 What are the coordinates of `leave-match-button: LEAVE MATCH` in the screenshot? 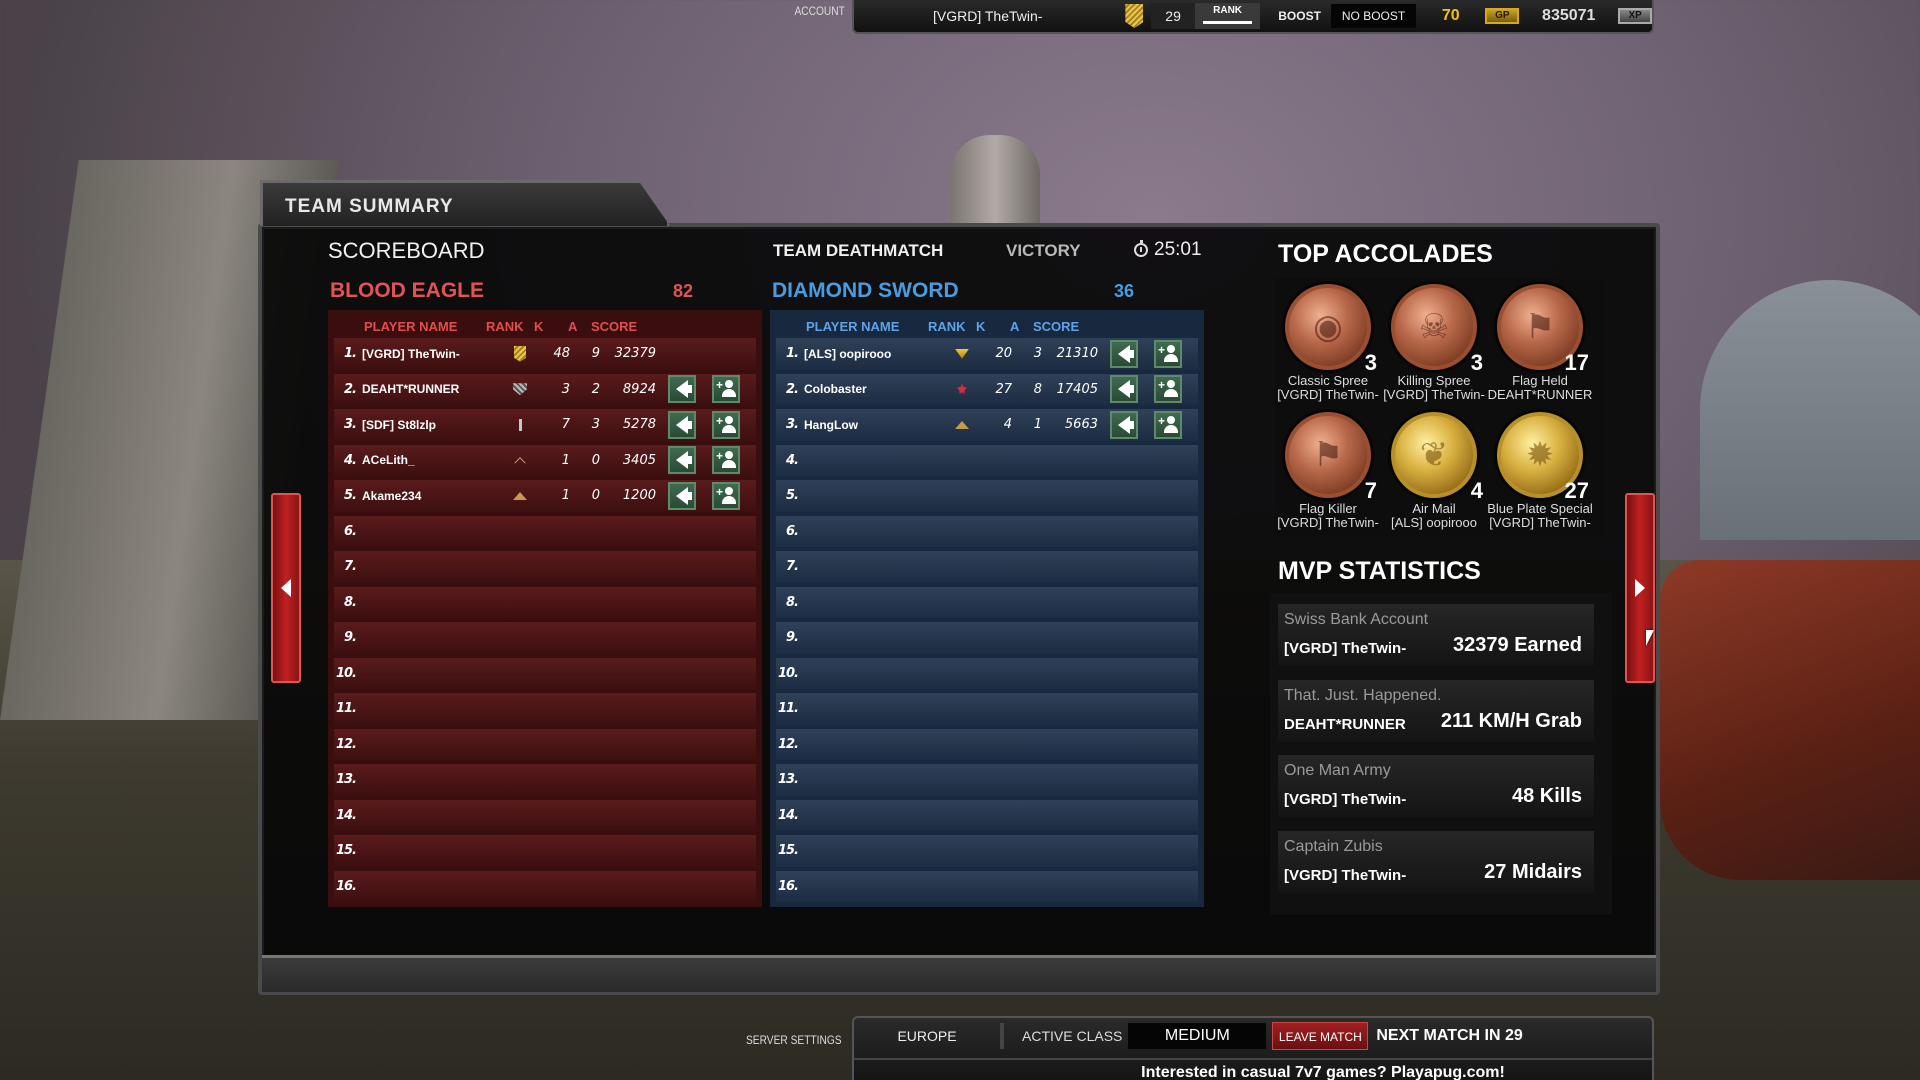 It's located at (1320, 1036).